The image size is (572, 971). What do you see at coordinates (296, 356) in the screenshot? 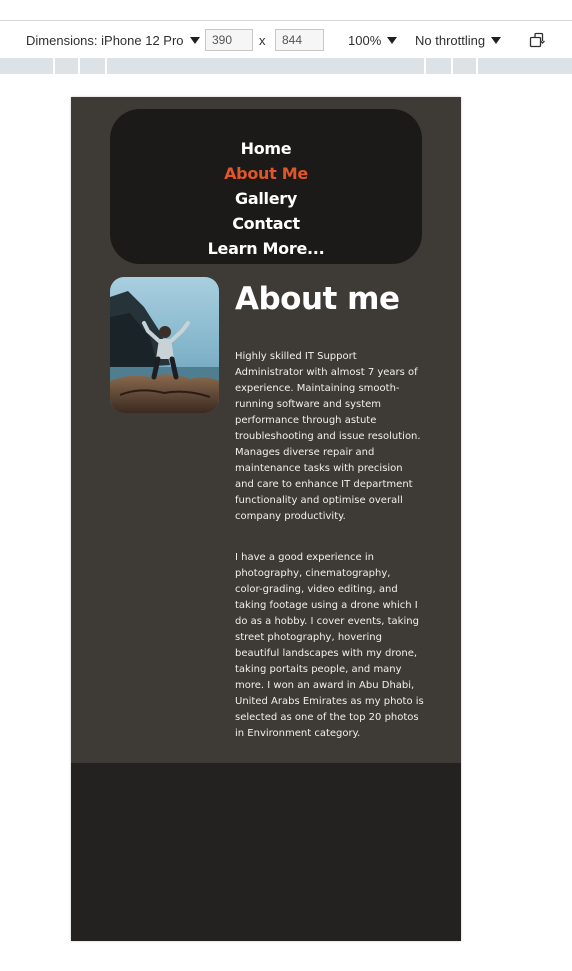
I see `text-line: Highly skilled IT Support` at bounding box center [296, 356].